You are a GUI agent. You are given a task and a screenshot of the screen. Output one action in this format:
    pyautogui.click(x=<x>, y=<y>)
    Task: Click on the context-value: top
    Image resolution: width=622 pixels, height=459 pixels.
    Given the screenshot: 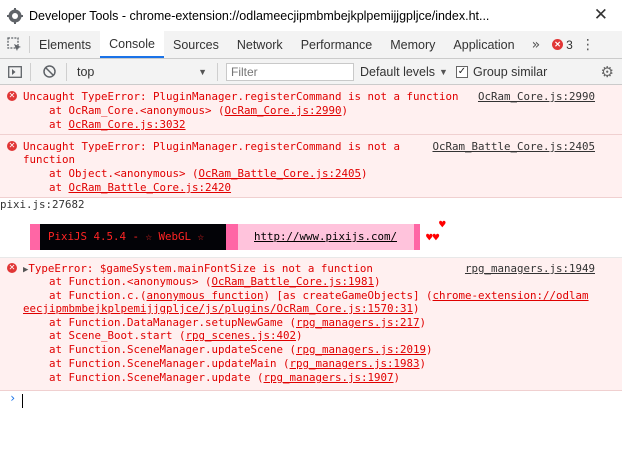 What is the action you would take?
    pyautogui.click(x=86, y=71)
    